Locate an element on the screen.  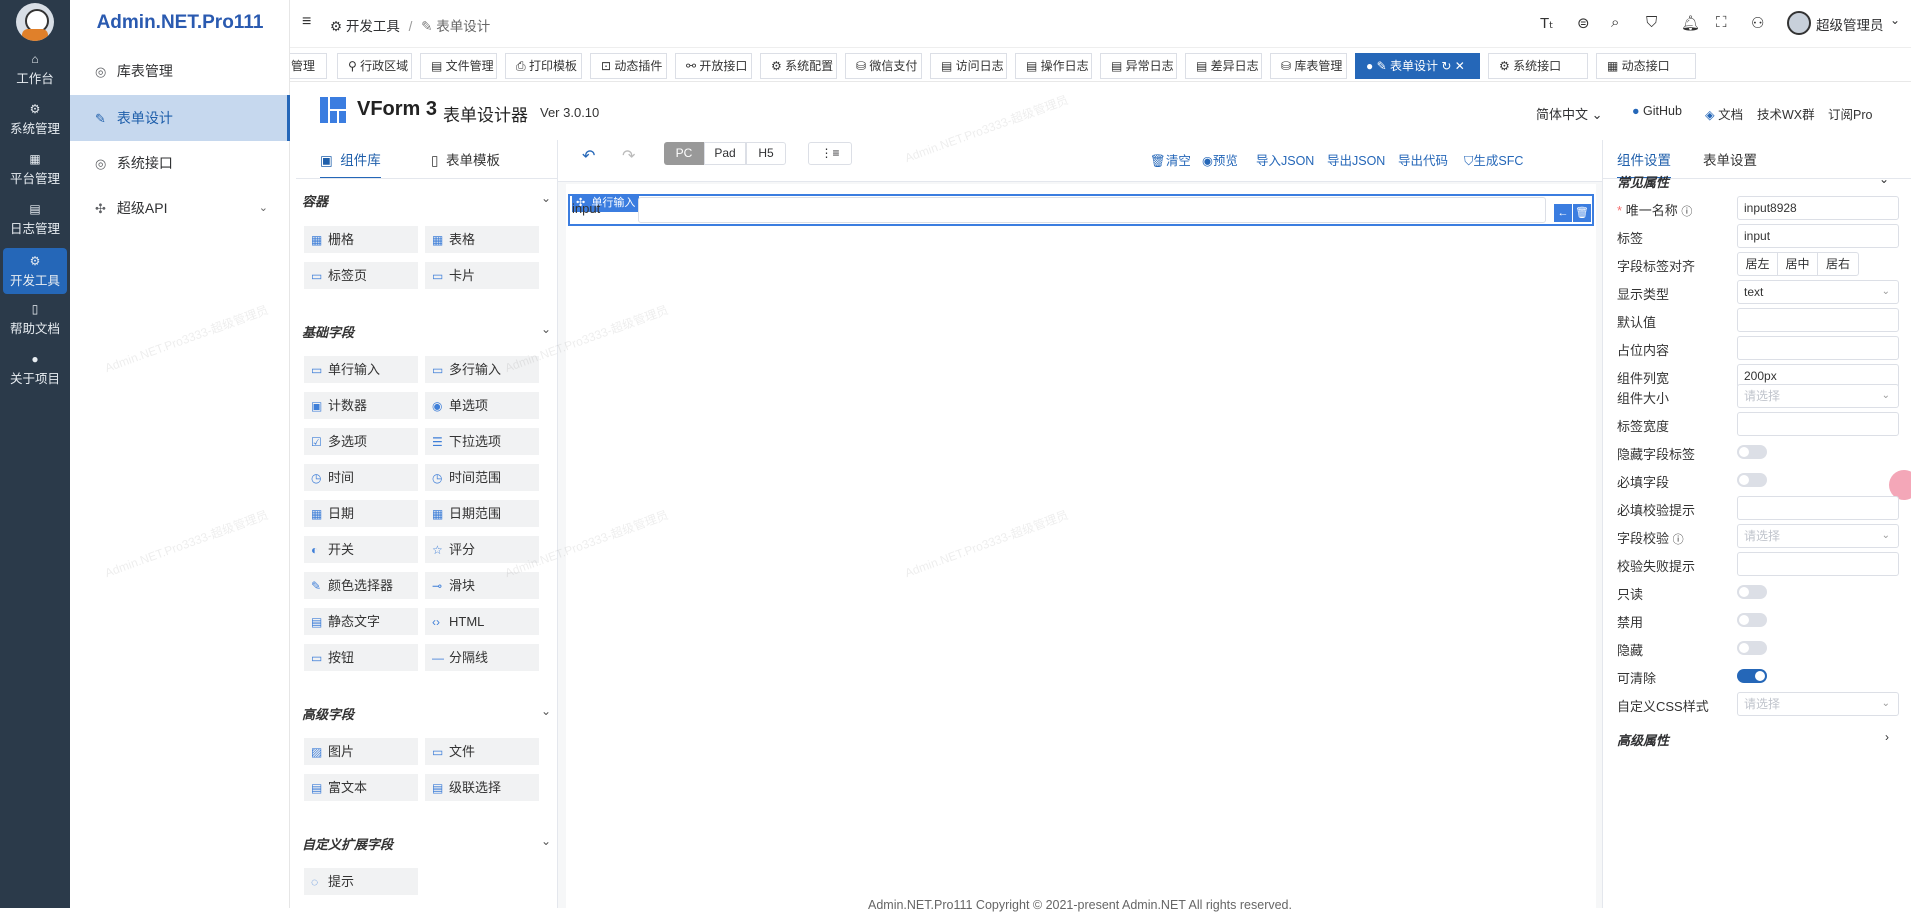
widget-slider: ⊸ 滑块 is located at coordinates (482, 585).